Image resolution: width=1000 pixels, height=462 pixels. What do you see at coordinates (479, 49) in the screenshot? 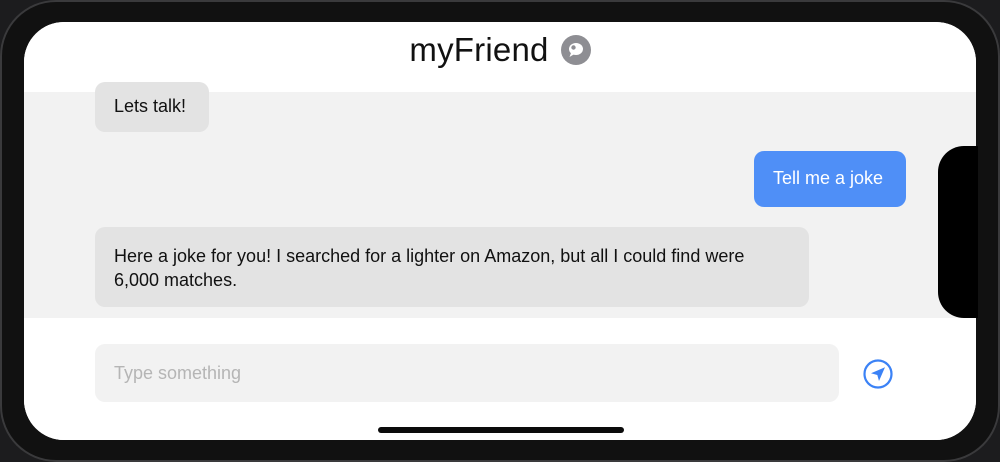
I see `app-title: myFriend` at bounding box center [479, 49].